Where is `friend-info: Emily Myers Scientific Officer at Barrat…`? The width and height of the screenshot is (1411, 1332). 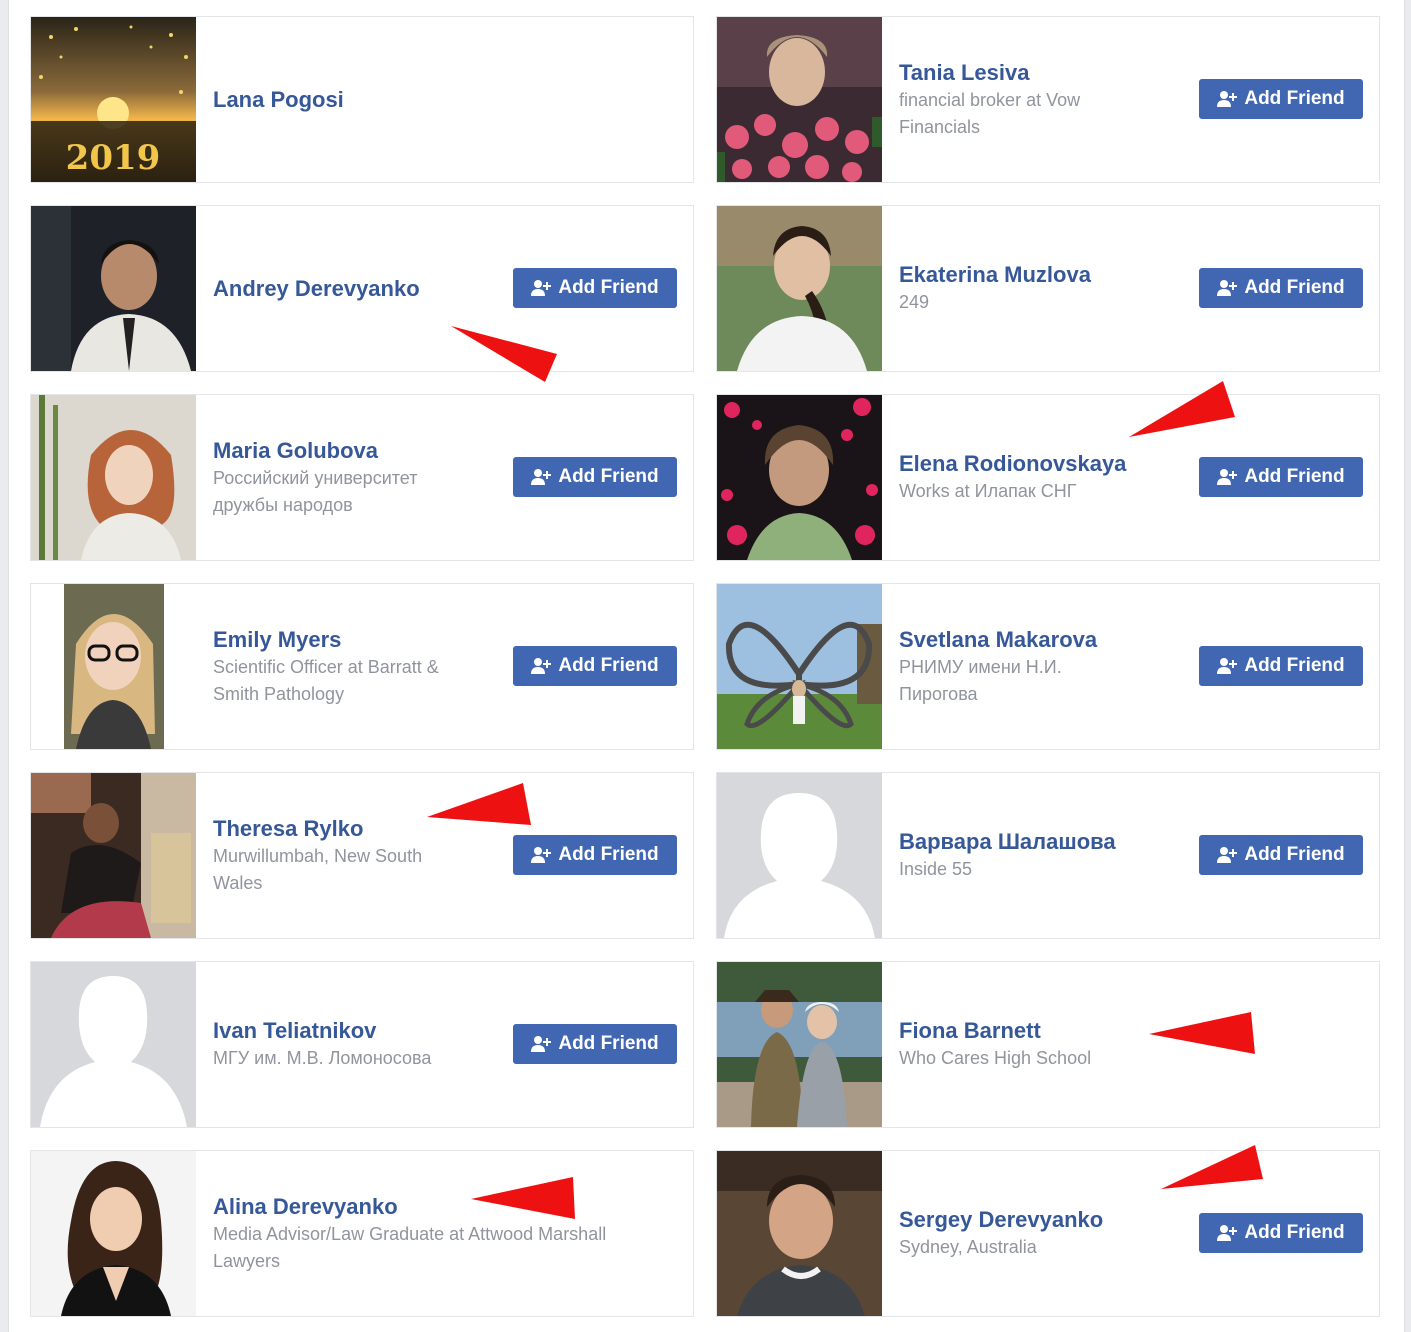
friend-info: Emily Myers Scientific Officer at Barrat… is located at coordinates (358, 666).